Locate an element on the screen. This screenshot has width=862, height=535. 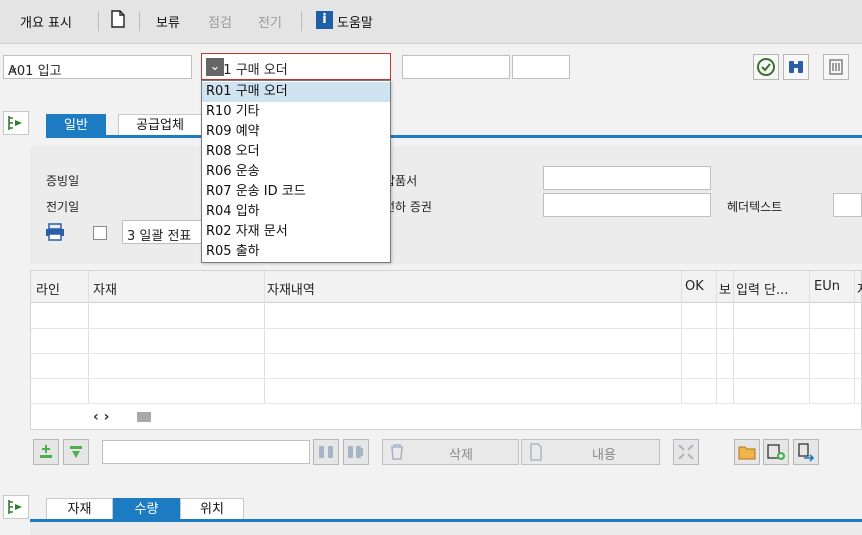
column-header-line: 라인 is located at coordinates (48, 288).